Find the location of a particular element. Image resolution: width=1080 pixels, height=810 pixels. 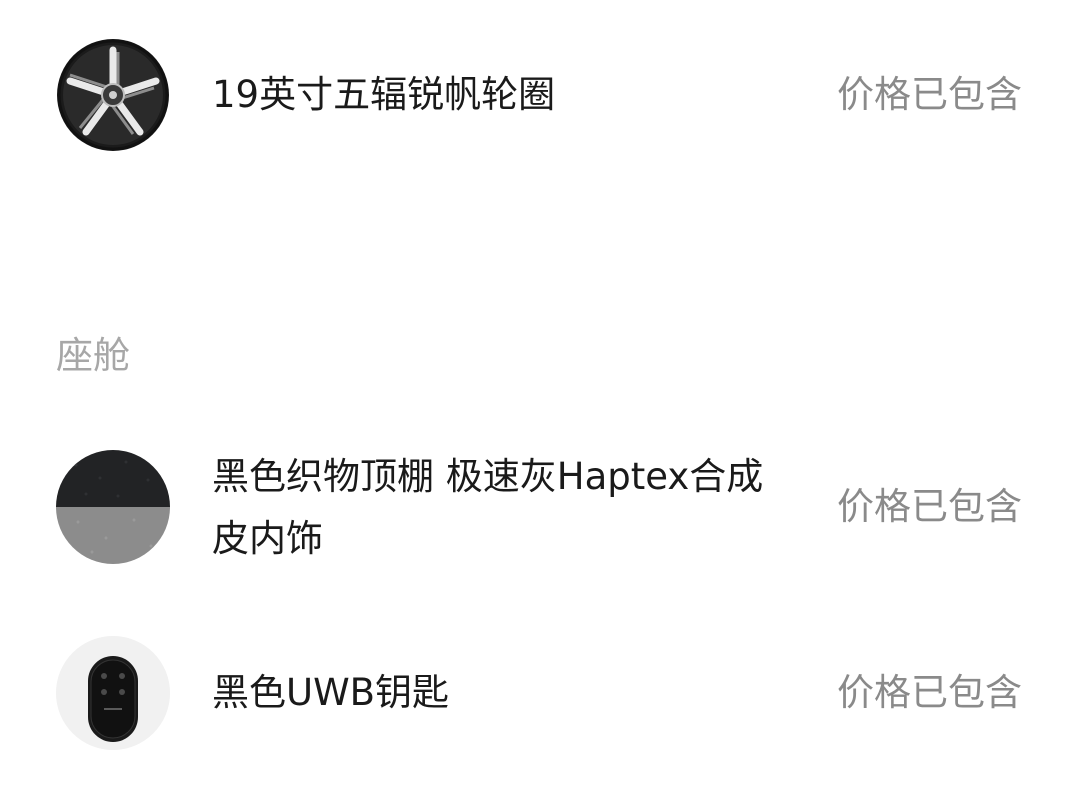

option-price-wheel: 价格已包含 is located at coordinates (929, 94).